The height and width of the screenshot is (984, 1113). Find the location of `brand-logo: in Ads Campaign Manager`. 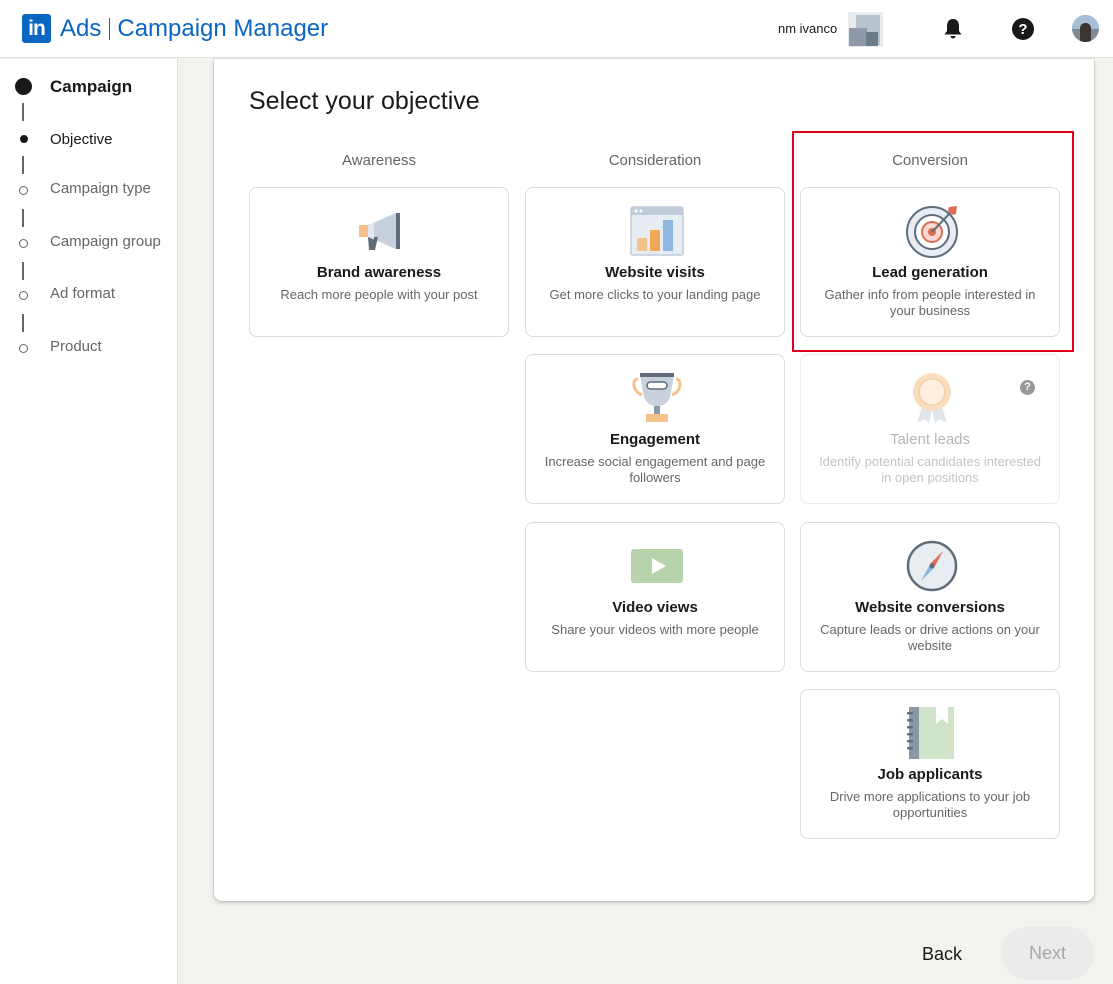

brand-logo: in Ads Campaign Manager is located at coordinates (175, 28).